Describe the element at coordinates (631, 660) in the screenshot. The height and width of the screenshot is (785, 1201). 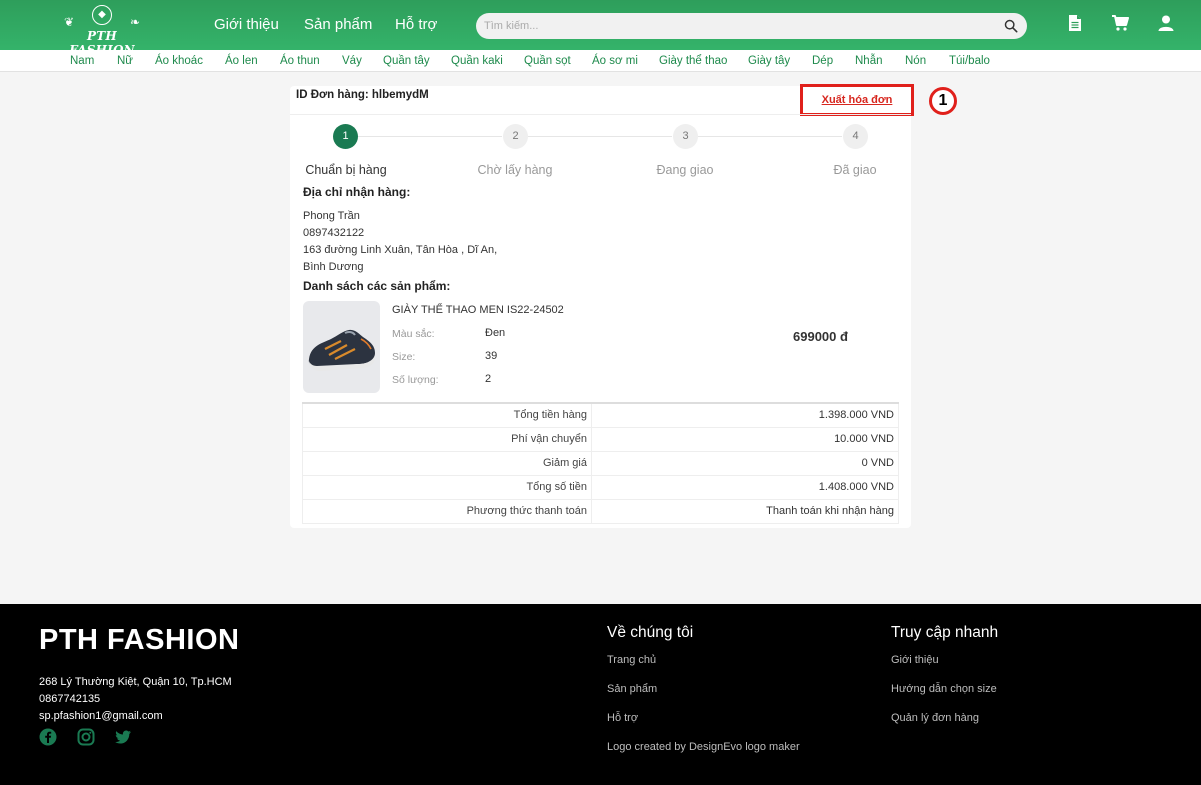
I see `footer-link-home: Trang chủ` at that location.